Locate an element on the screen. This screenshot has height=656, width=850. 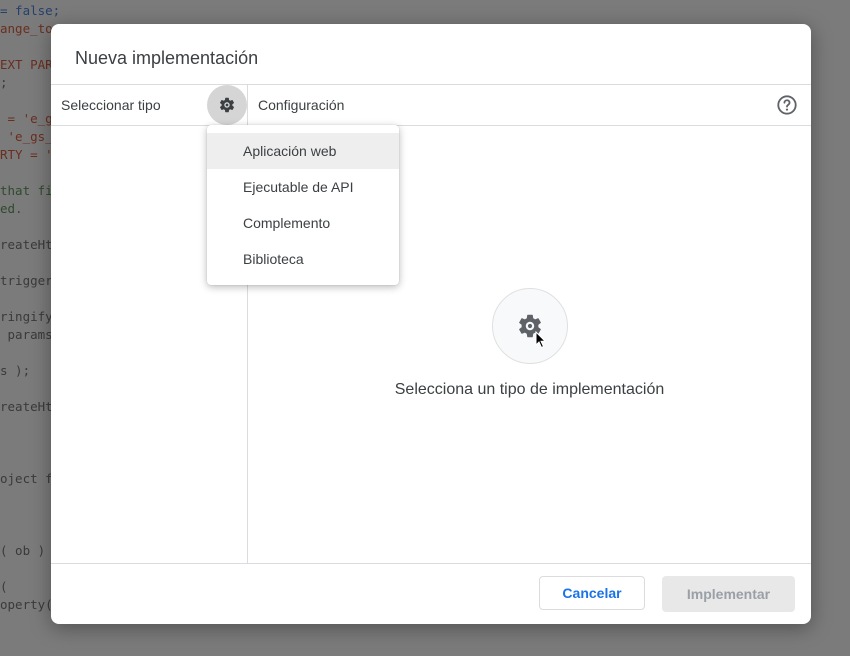
menu-item: Ejecutable de API is located at coordinates (303, 187).